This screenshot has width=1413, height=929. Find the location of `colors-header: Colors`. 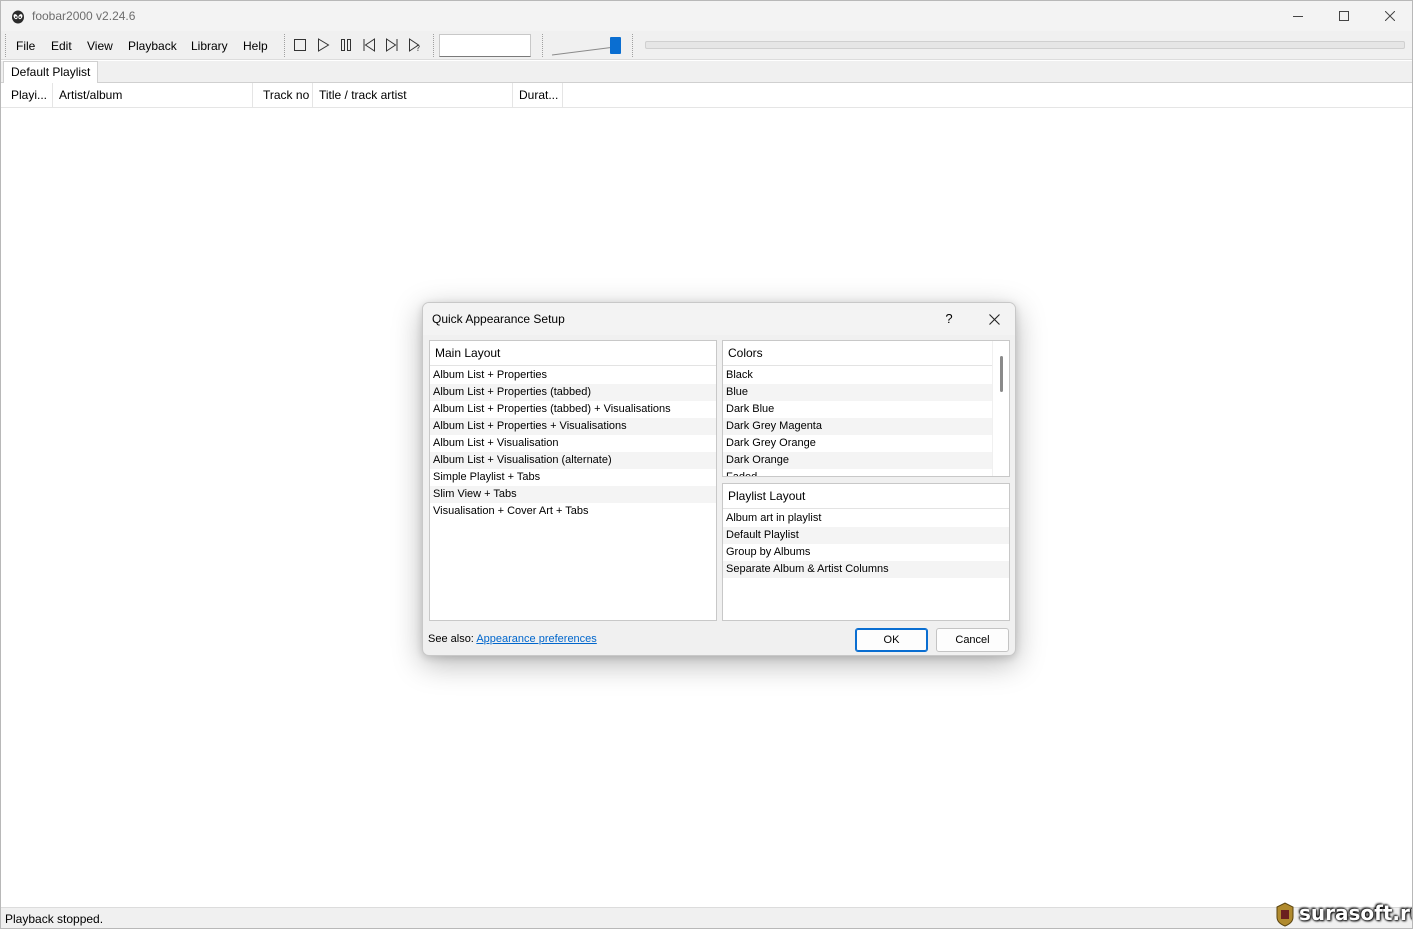

colors-header: Colors is located at coordinates (857, 353).